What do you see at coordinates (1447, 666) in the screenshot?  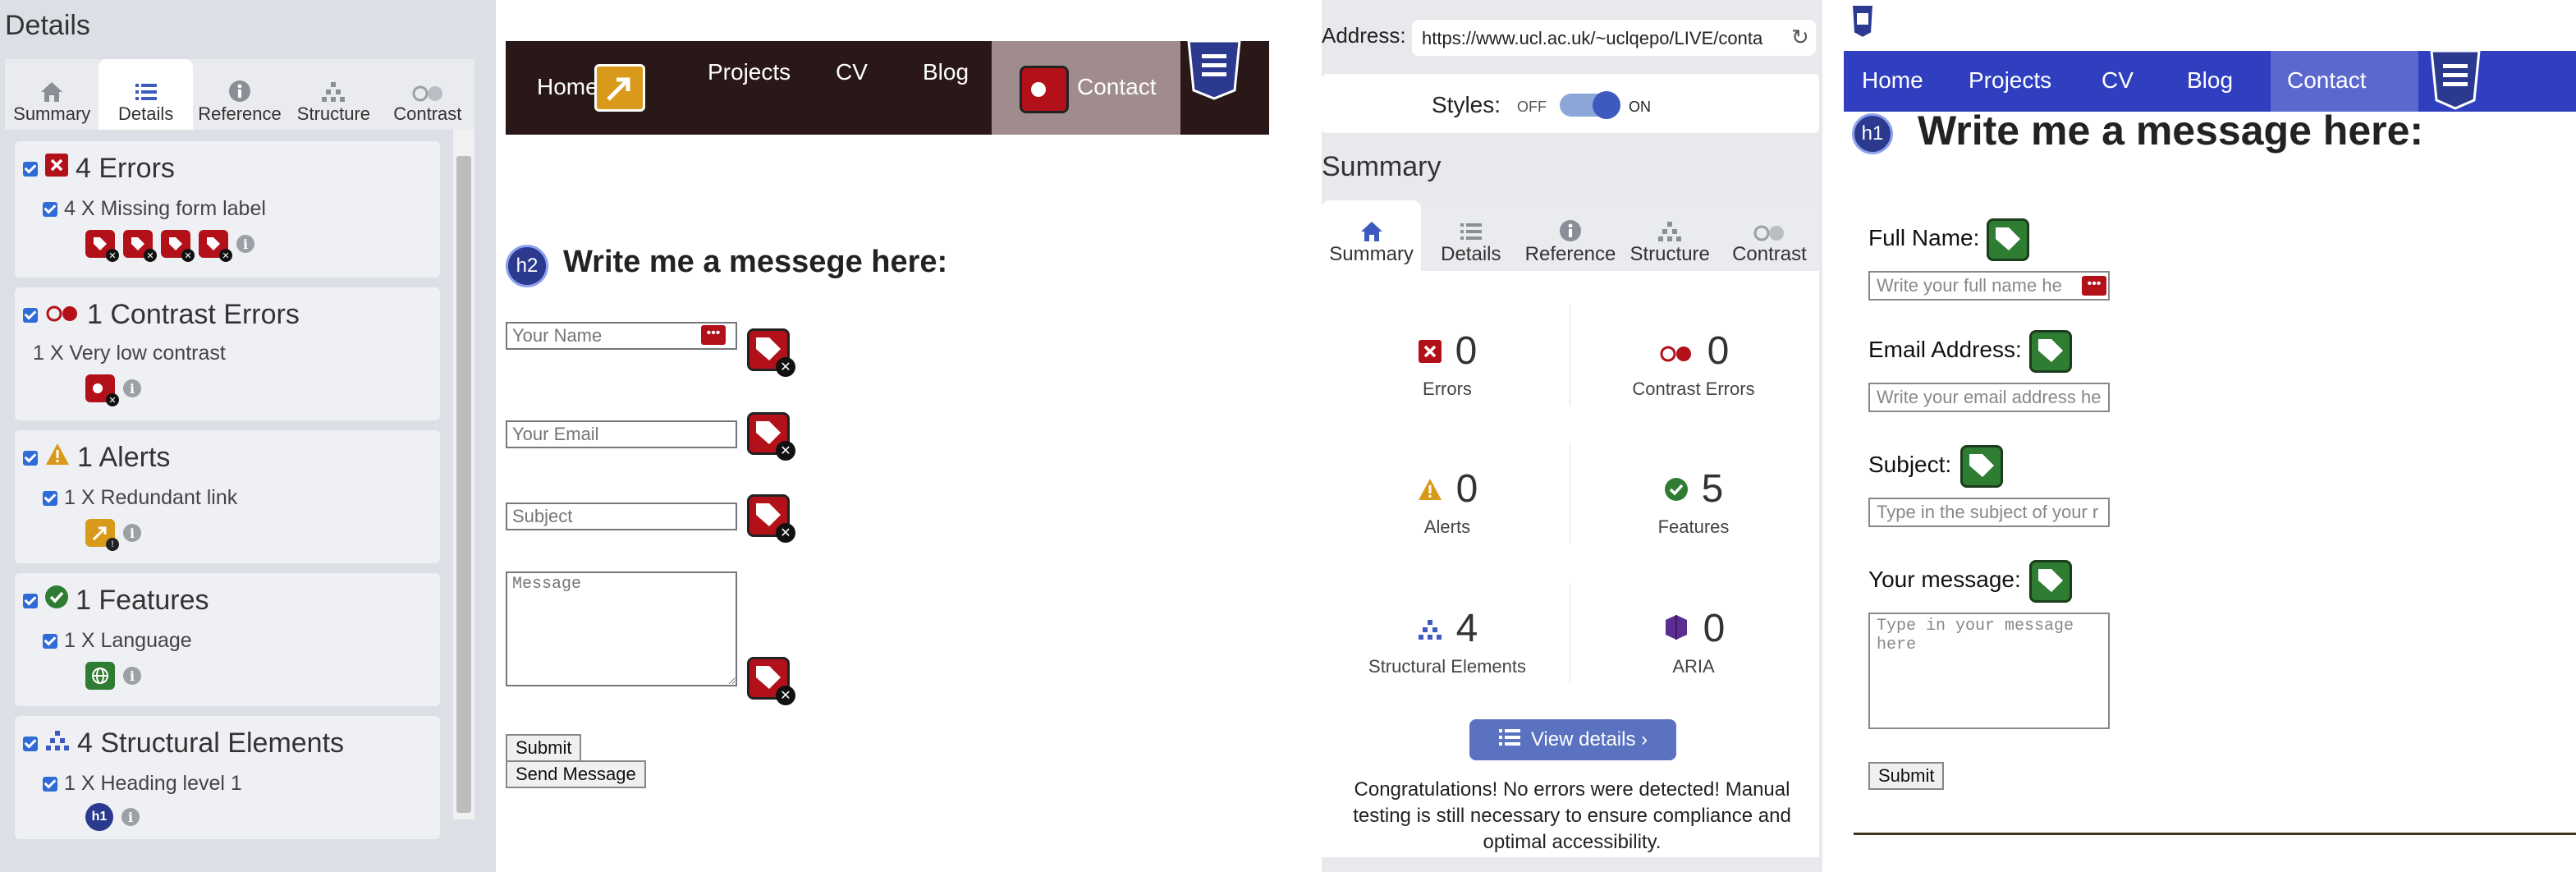 I see `stat-label: Structural Elements` at bounding box center [1447, 666].